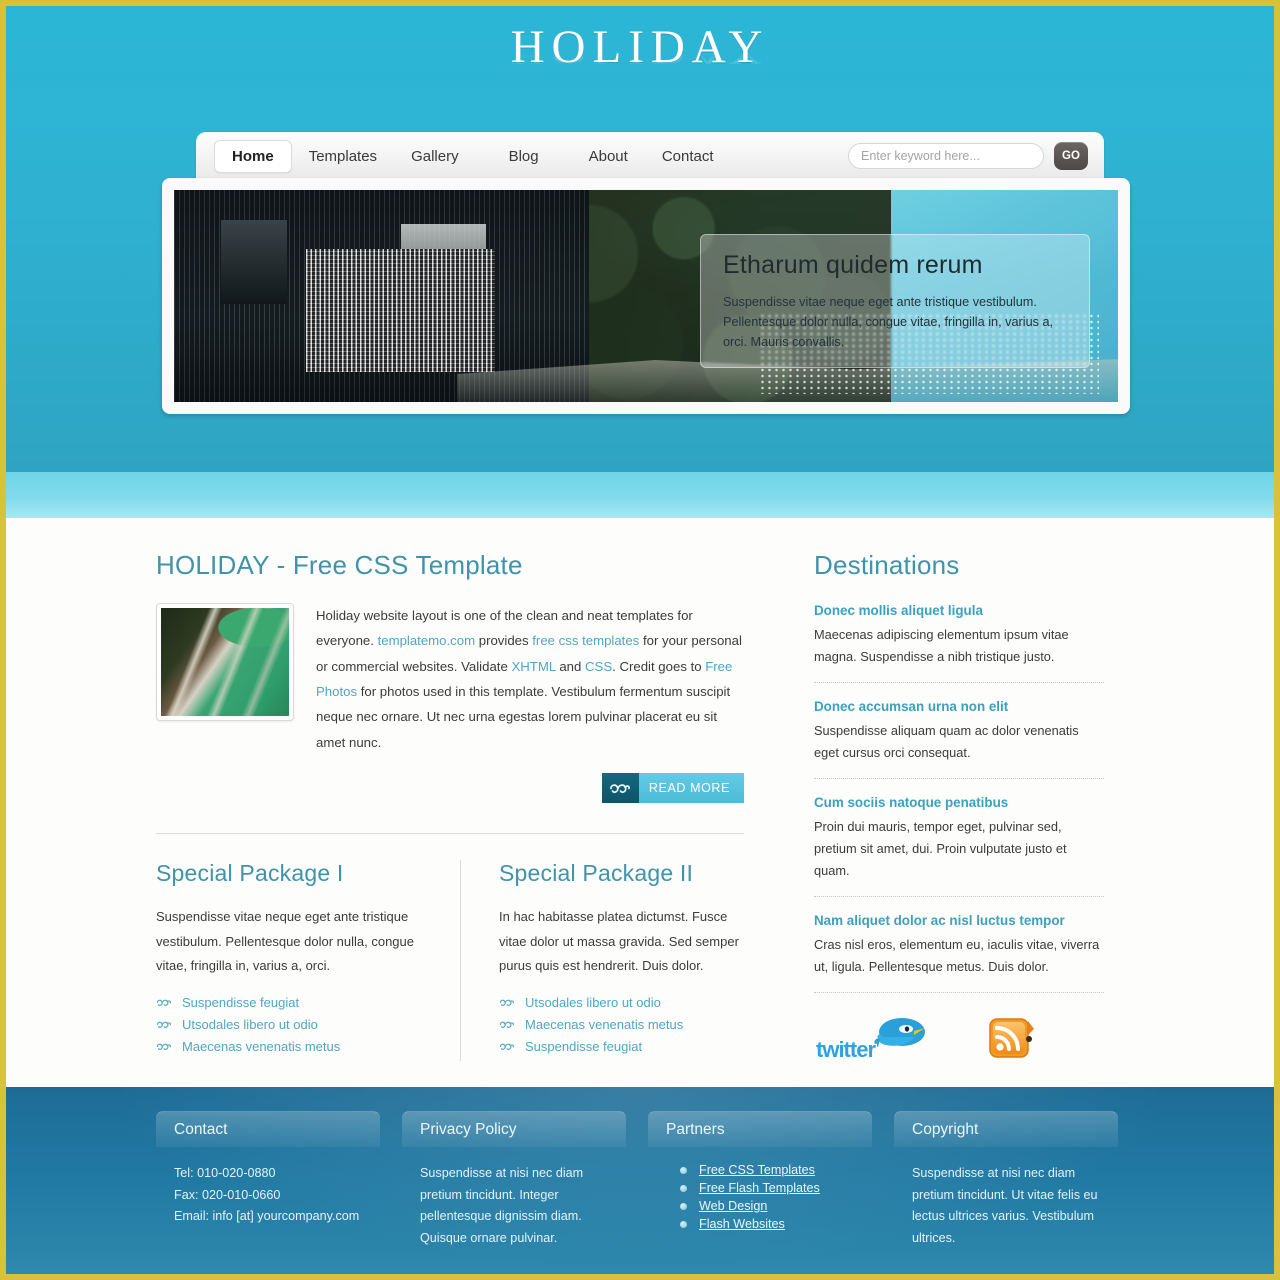 This screenshot has width=1280, height=1280. Describe the element at coordinates (598, 666) in the screenshot. I see `link-css: CSS` at that location.